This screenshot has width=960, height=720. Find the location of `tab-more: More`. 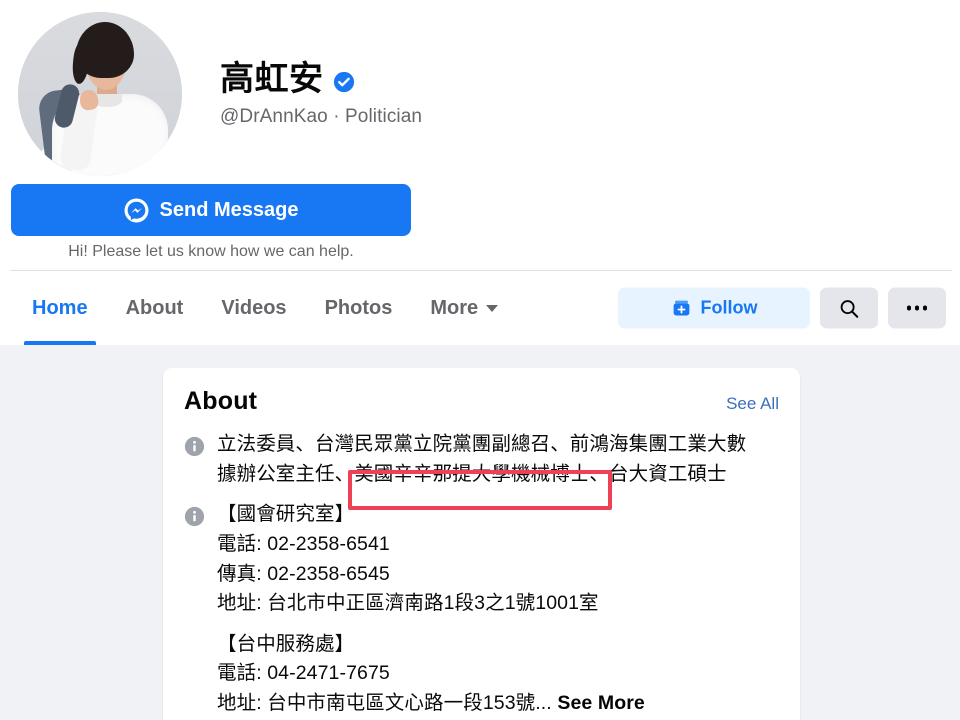

tab-more: More is located at coordinates (464, 308).